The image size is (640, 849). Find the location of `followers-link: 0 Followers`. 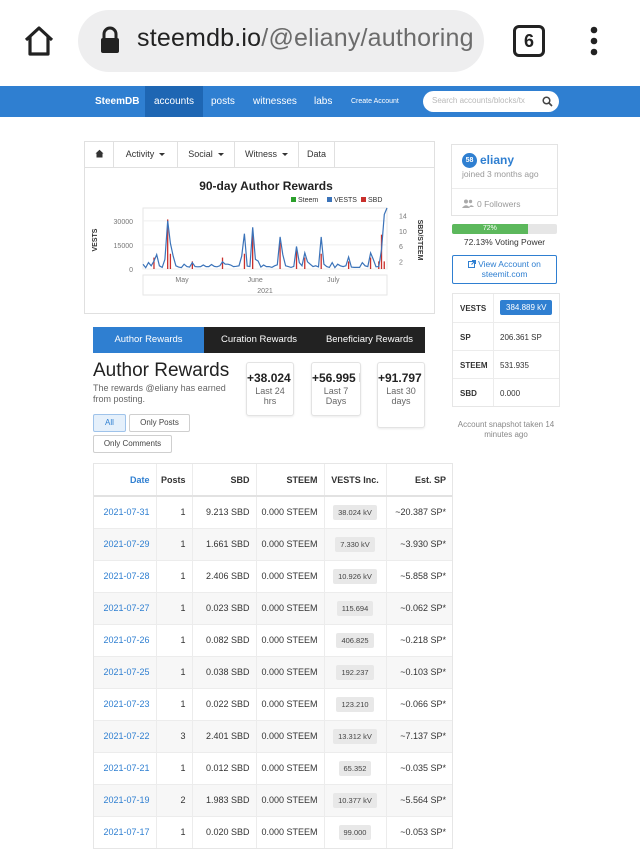

followers-link: 0 Followers is located at coordinates (498, 204).